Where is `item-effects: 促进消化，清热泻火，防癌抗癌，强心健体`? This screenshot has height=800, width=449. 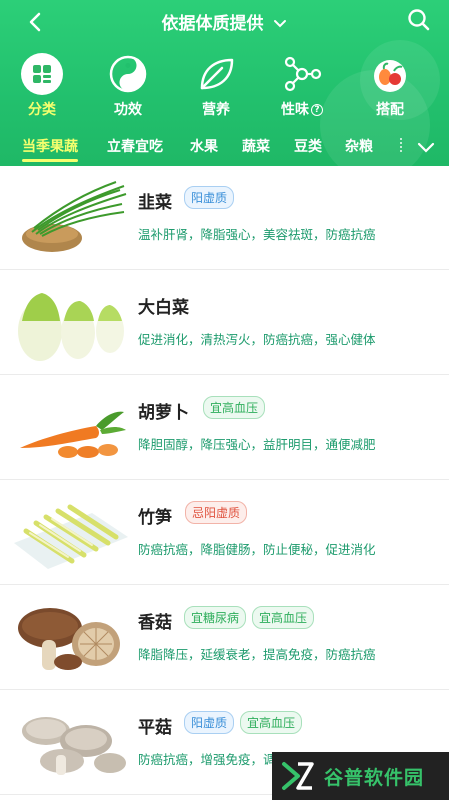
item-effects: 促进消化，清热泻火，防癌抗癌，强心健体 is located at coordinates (257, 339).